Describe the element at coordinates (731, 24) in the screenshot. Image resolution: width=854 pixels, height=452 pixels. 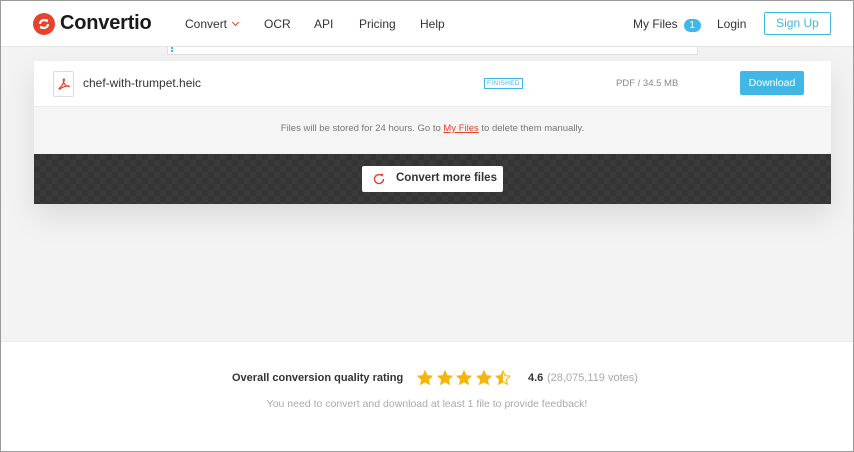
I see `login-link: Login` at that location.